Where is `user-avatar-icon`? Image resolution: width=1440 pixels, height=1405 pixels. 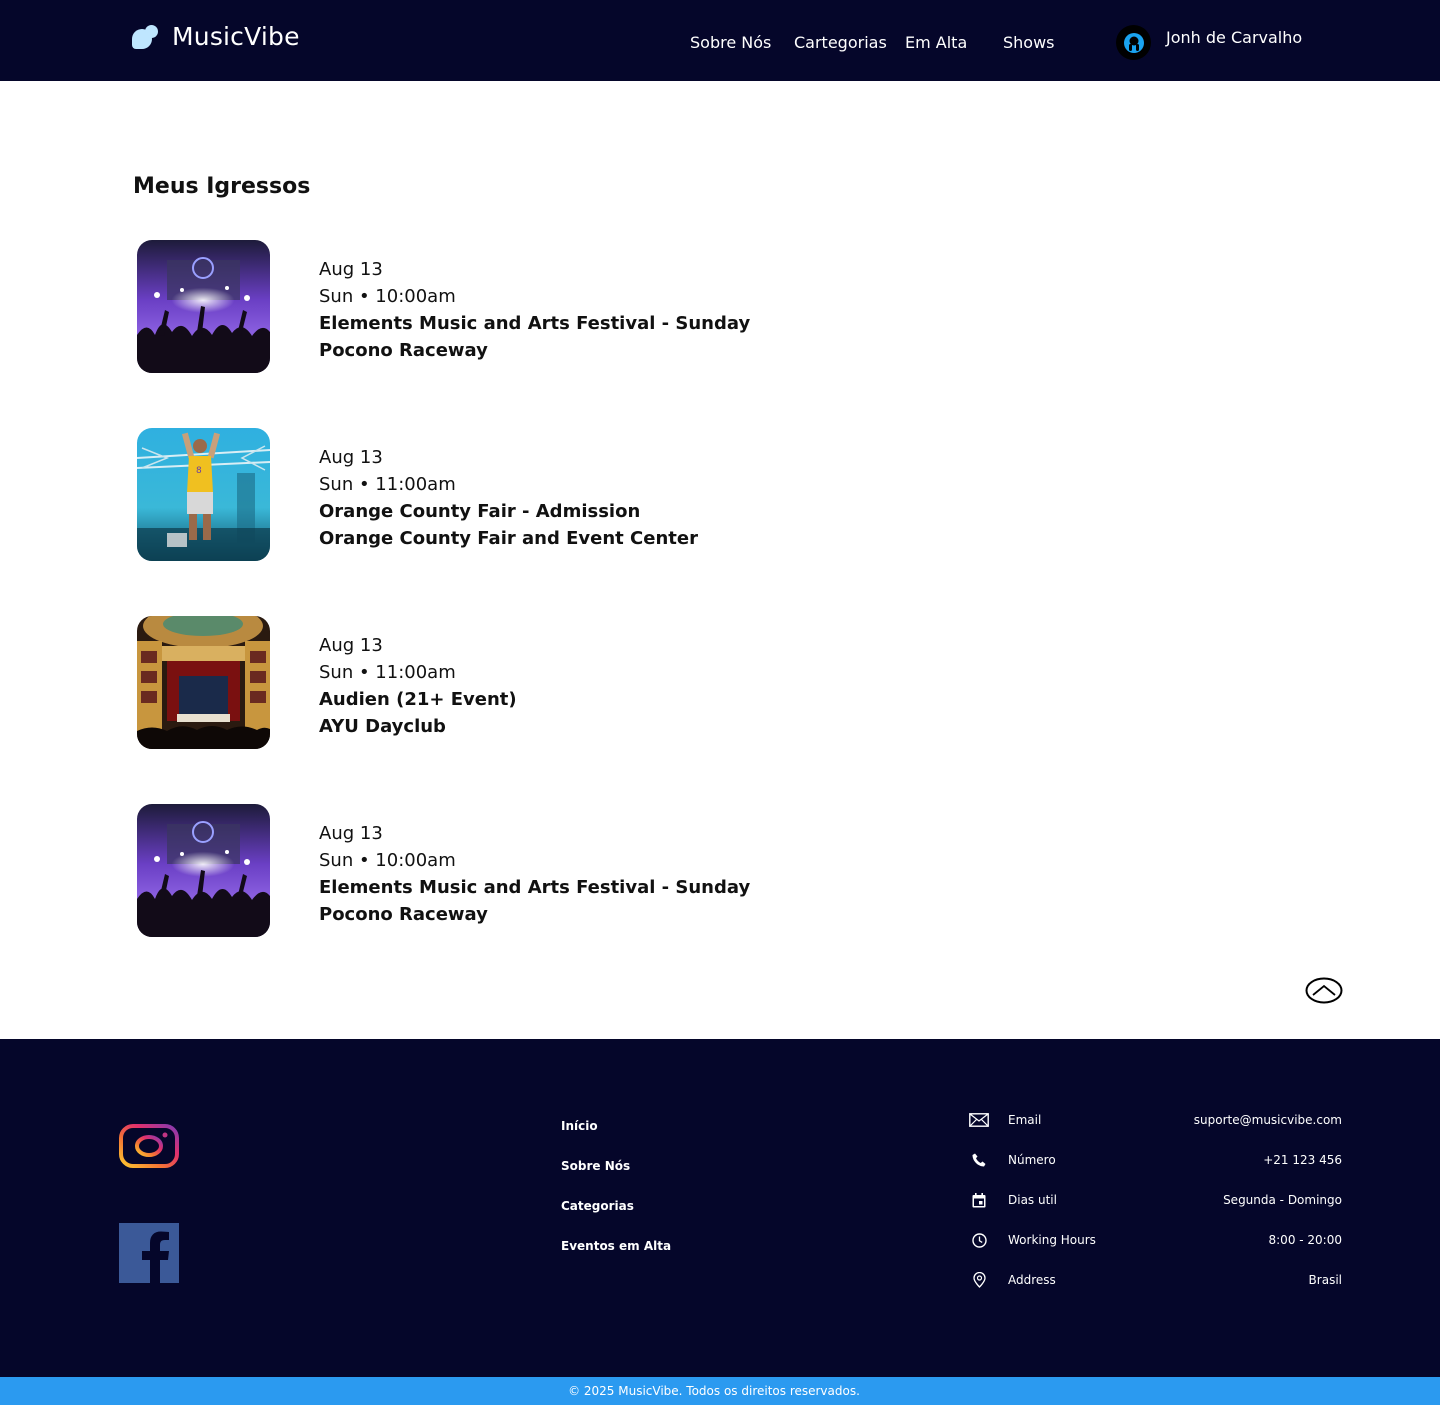 user-avatar-icon is located at coordinates (1133, 42).